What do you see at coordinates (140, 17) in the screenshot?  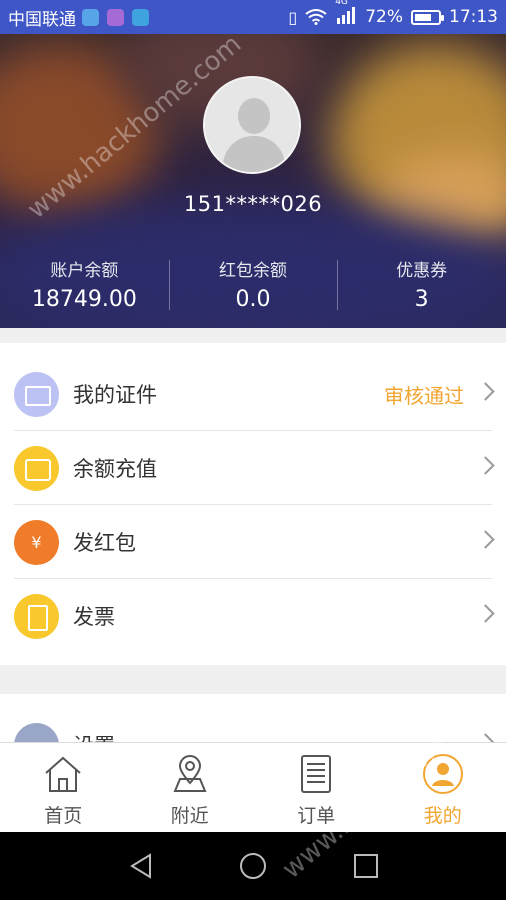 I see `telegram-notification-icon` at bounding box center [140, 17].